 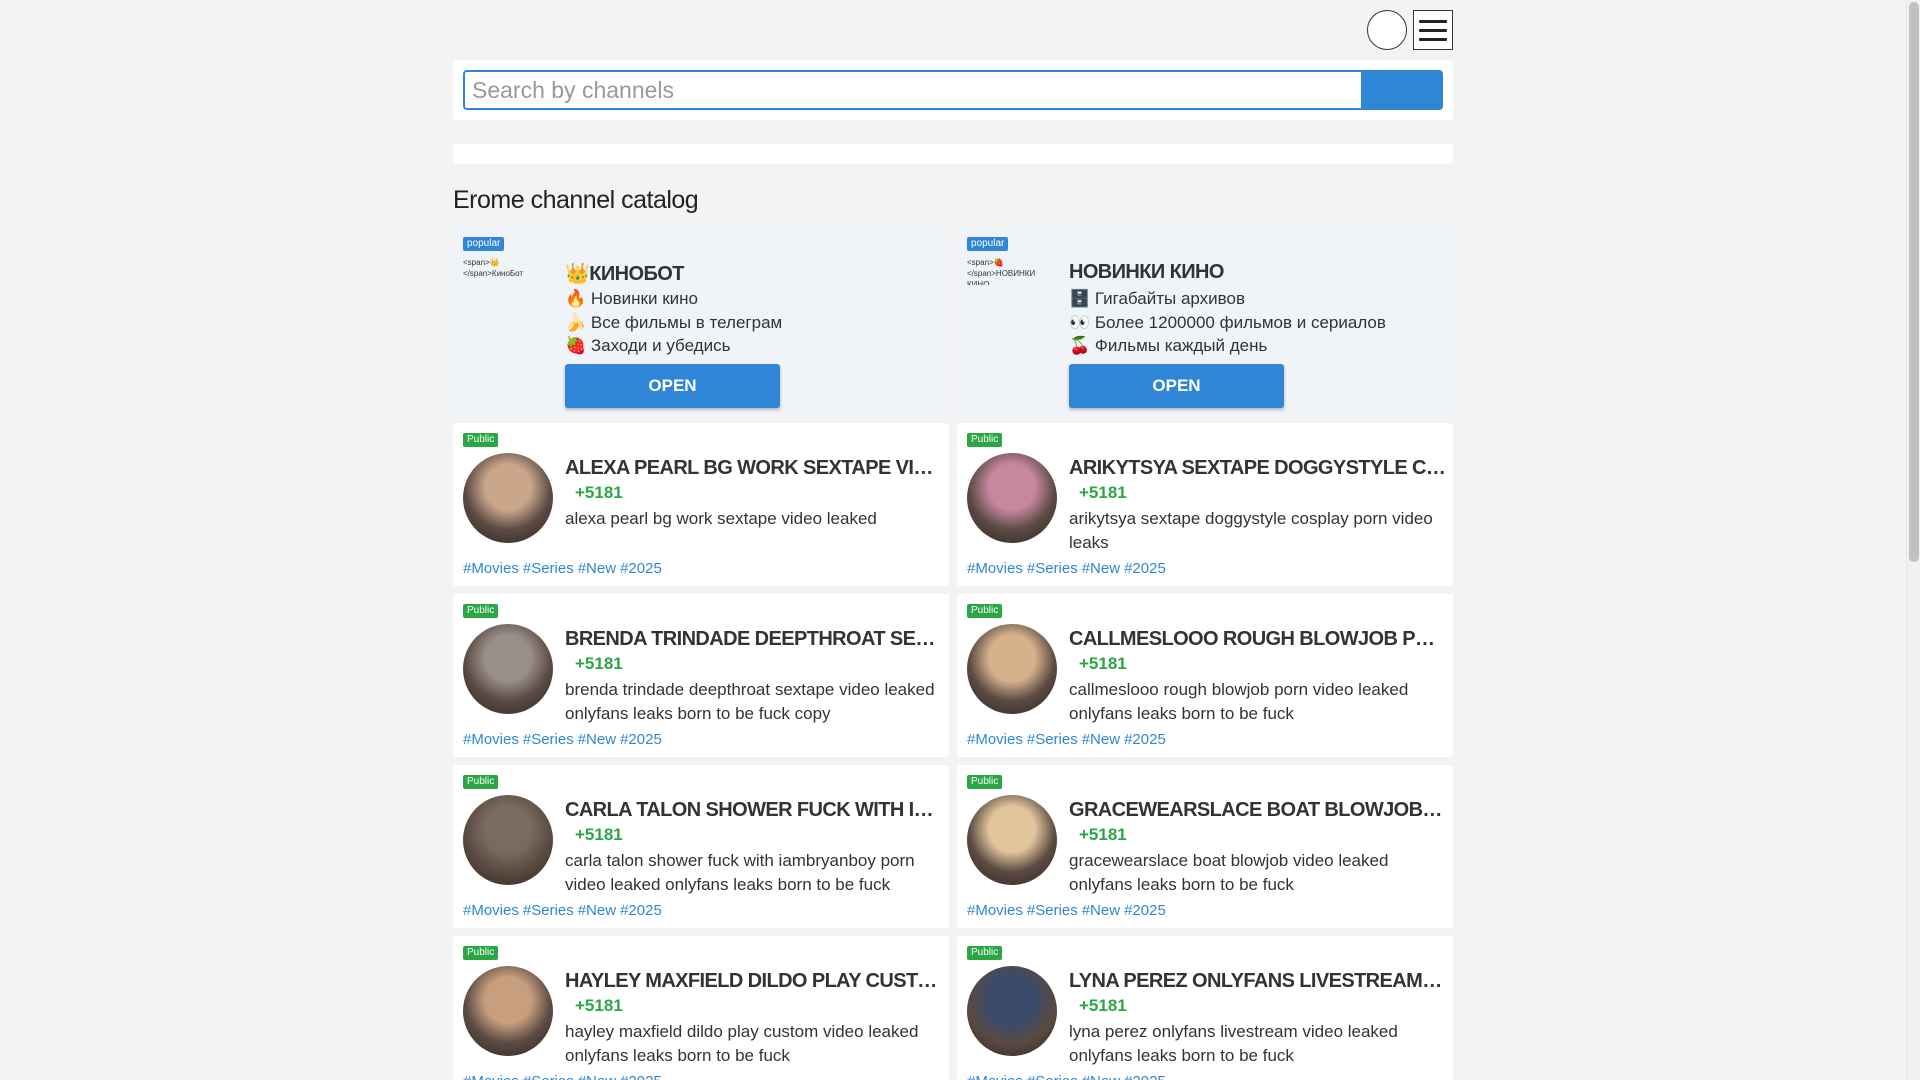 I want to click on avatar: <span>👑</span>КиноБот, so click(x=493, y=268).